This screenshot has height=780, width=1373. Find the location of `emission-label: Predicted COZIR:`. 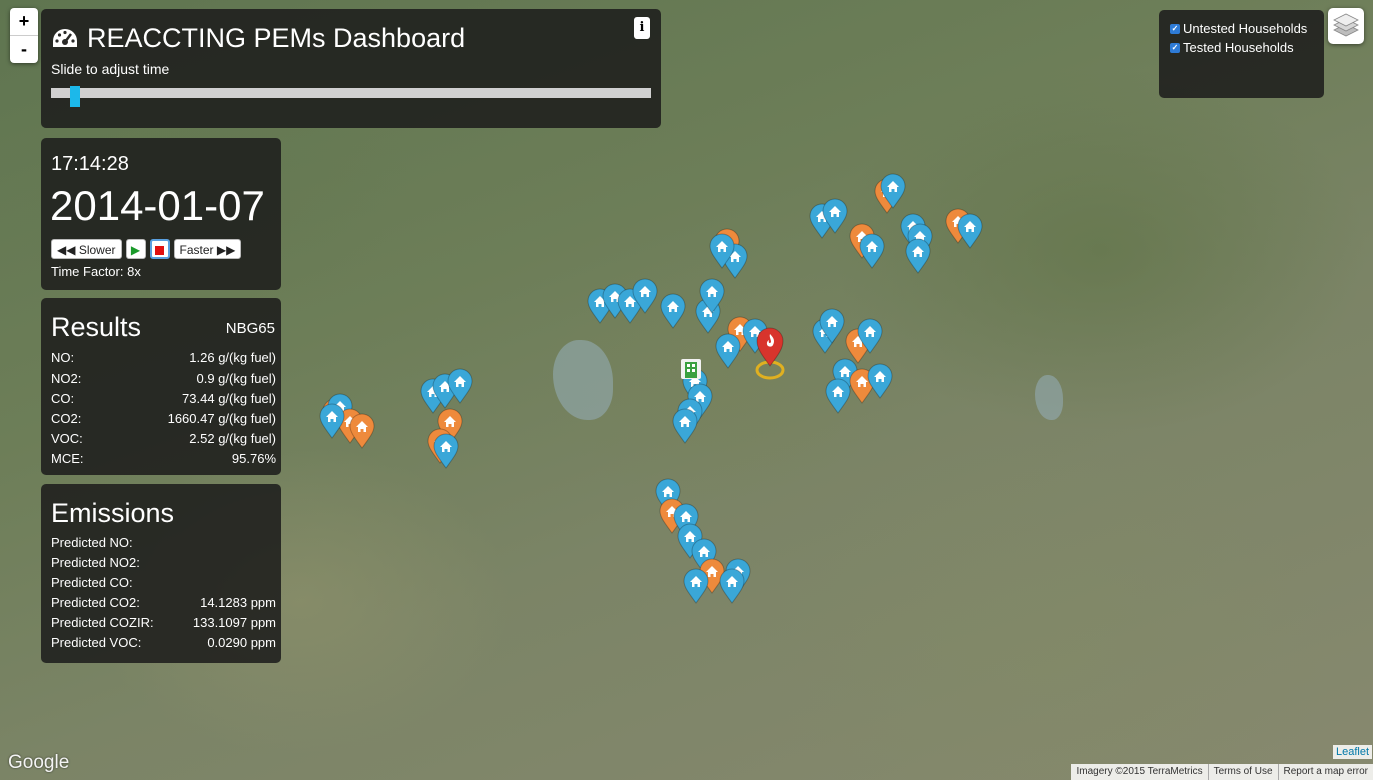

emission-label: Predicted COZIR: is located at coordinates (102, 622).